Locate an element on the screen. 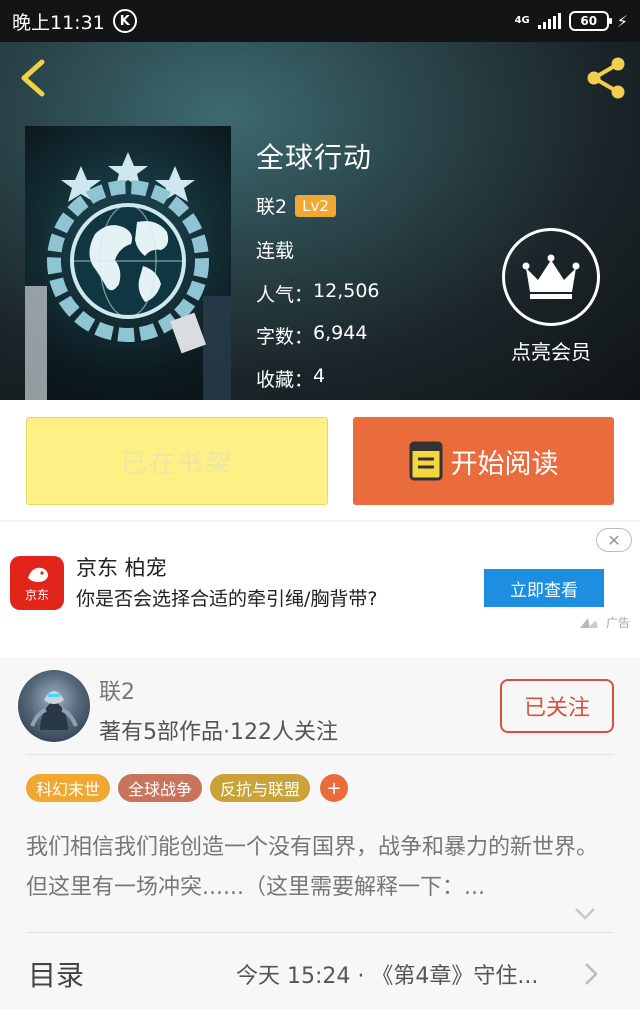 This screenshot has height=1009, width=640. signal-icon is located at coordinates (549, 21).